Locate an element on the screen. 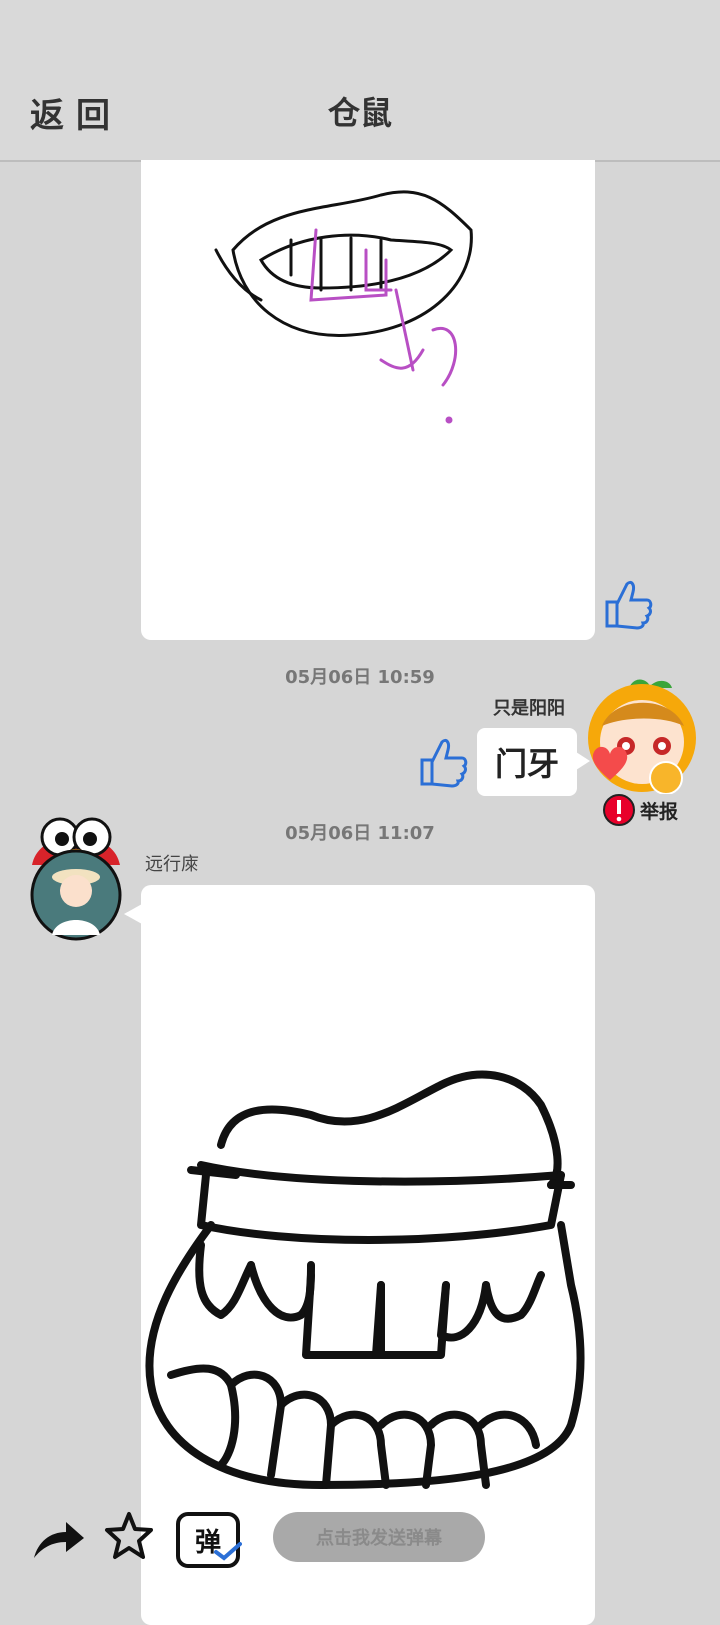 Image resolution: width=720 pixels, height=1625 pixels. star-icon is located at coordinates (129, 1536).